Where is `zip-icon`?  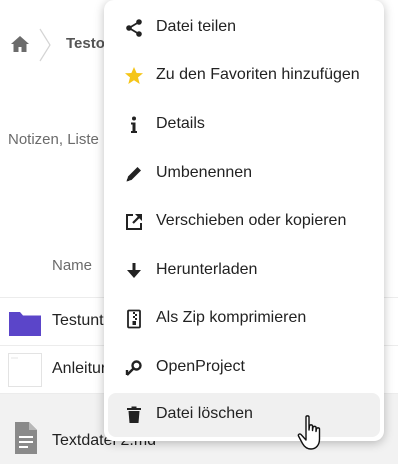 zip-icon is located at coordinates (134, 319).